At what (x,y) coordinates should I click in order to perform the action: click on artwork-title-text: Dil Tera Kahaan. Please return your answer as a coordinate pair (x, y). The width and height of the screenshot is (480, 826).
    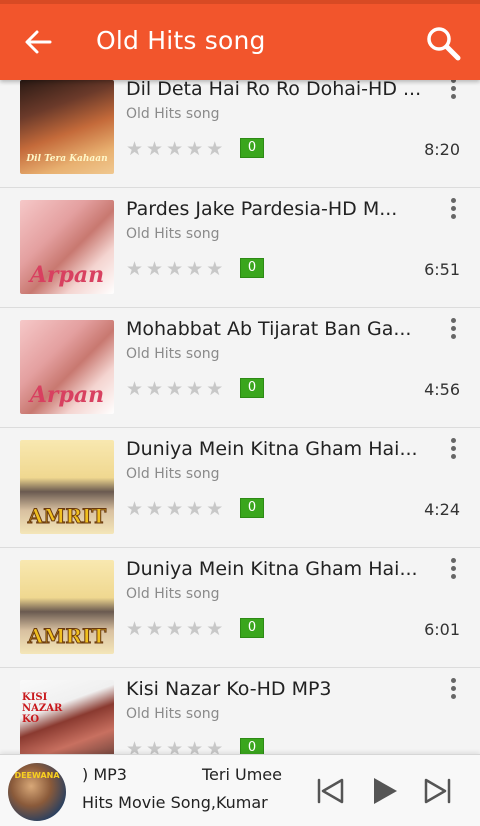
    Looking at the image, I should click on (67, 159).